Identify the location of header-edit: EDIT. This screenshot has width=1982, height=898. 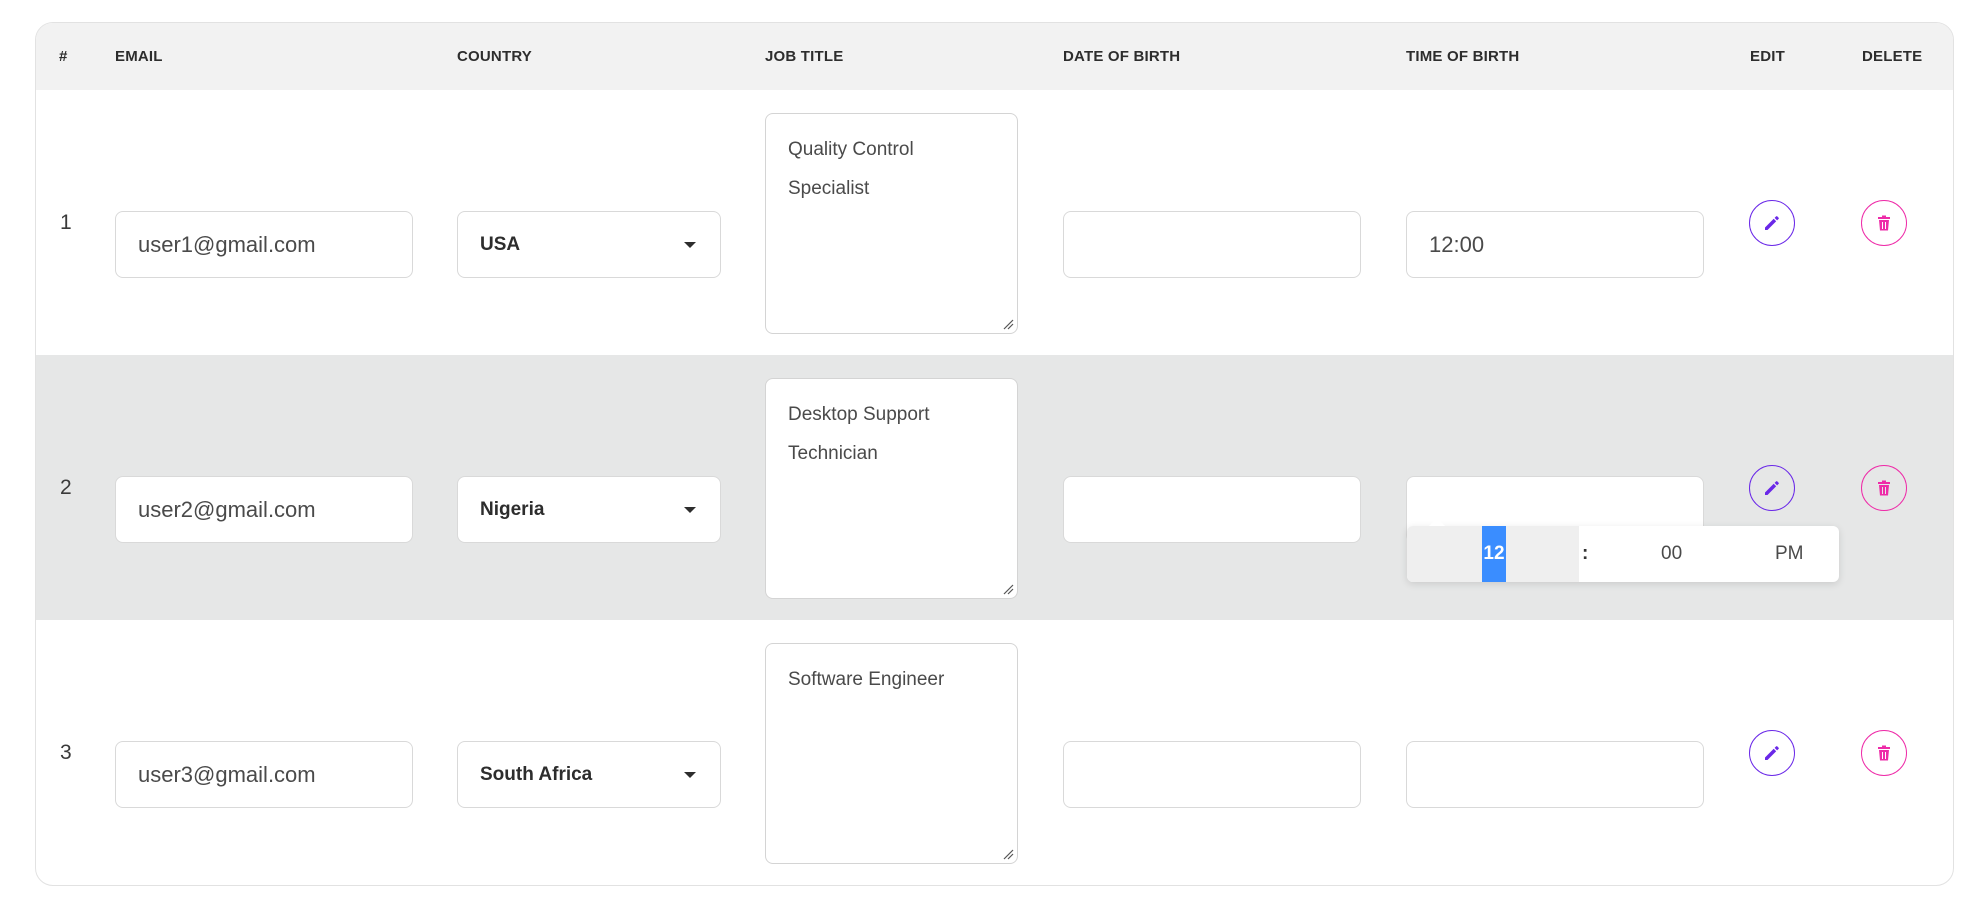
(1767, 56).